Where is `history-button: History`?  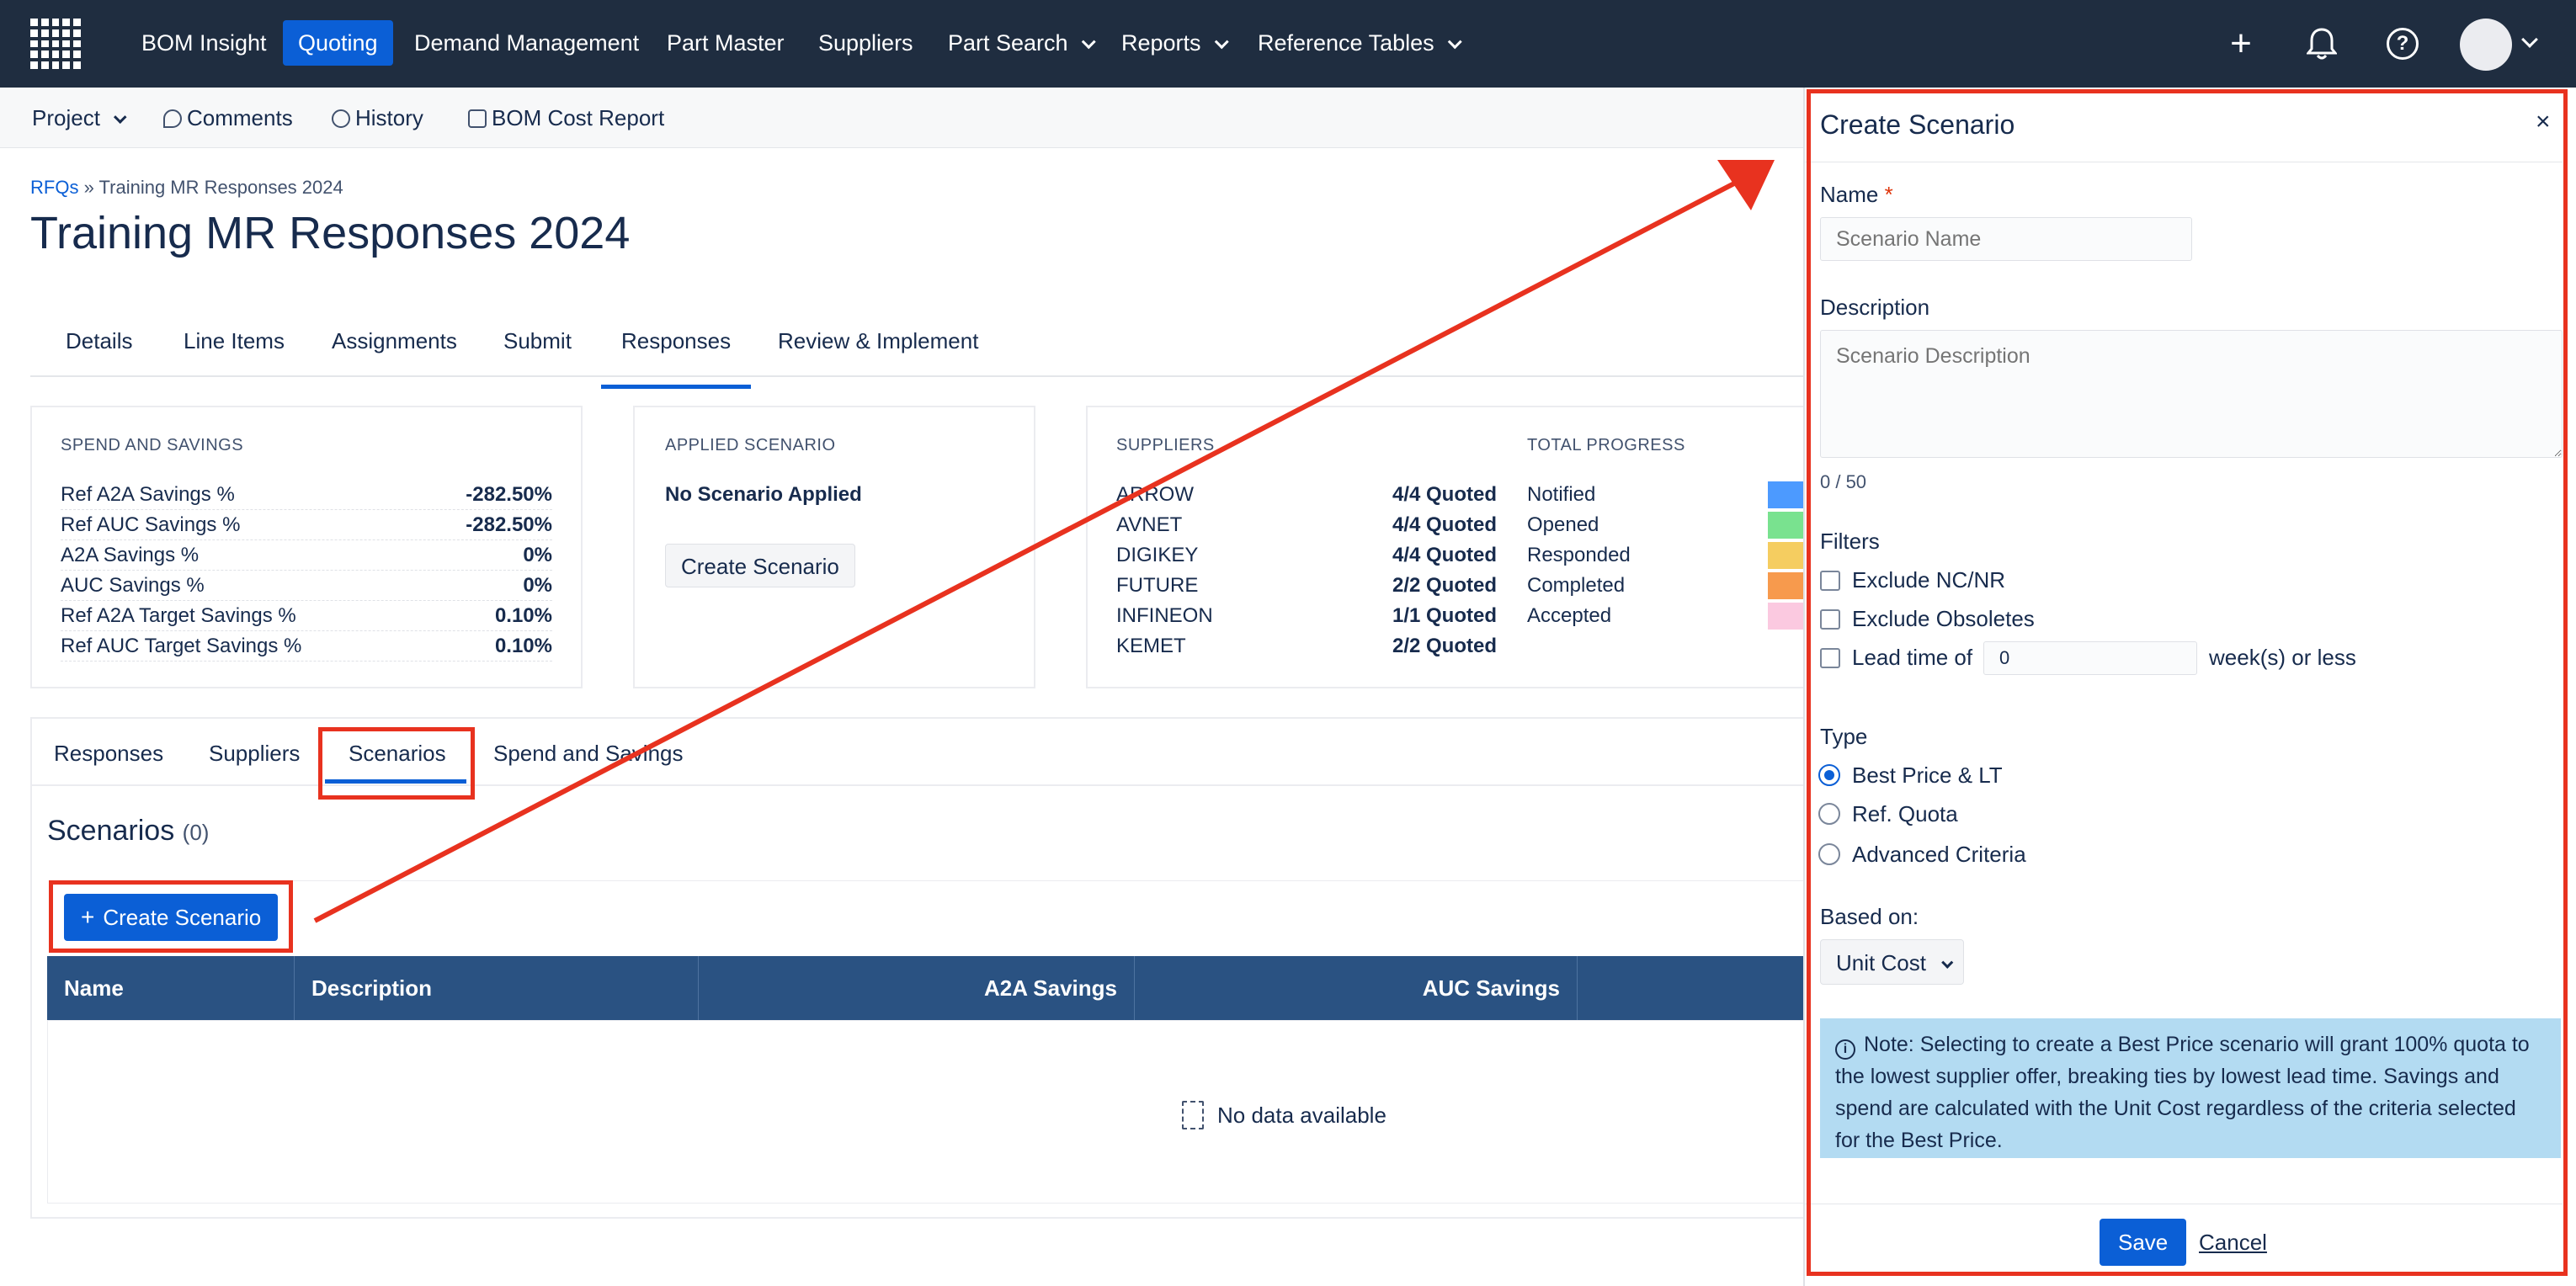 history-button: History is located at coordinates (378, 118).